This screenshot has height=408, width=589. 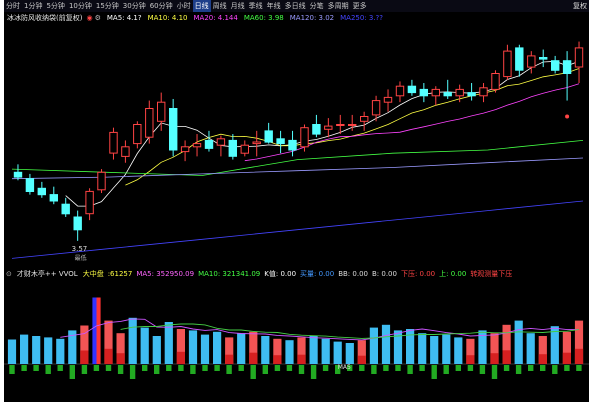 I want to click on period-tab: 年线, so click(x=274, y=6).